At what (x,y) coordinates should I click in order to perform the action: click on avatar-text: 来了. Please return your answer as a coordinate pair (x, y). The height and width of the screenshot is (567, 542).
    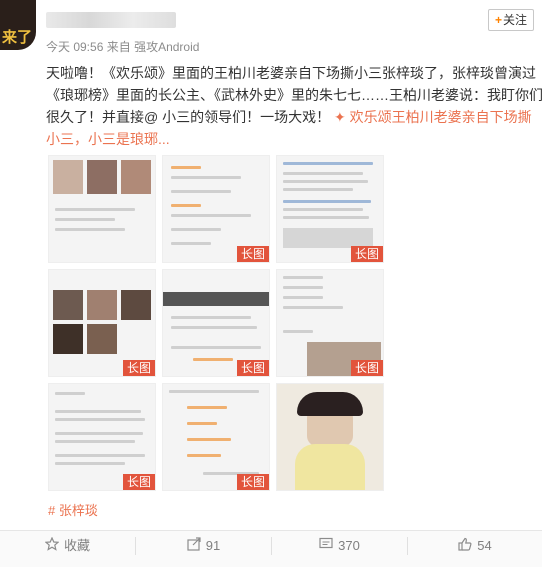
    Looking at the image, I should click on (17, 37).